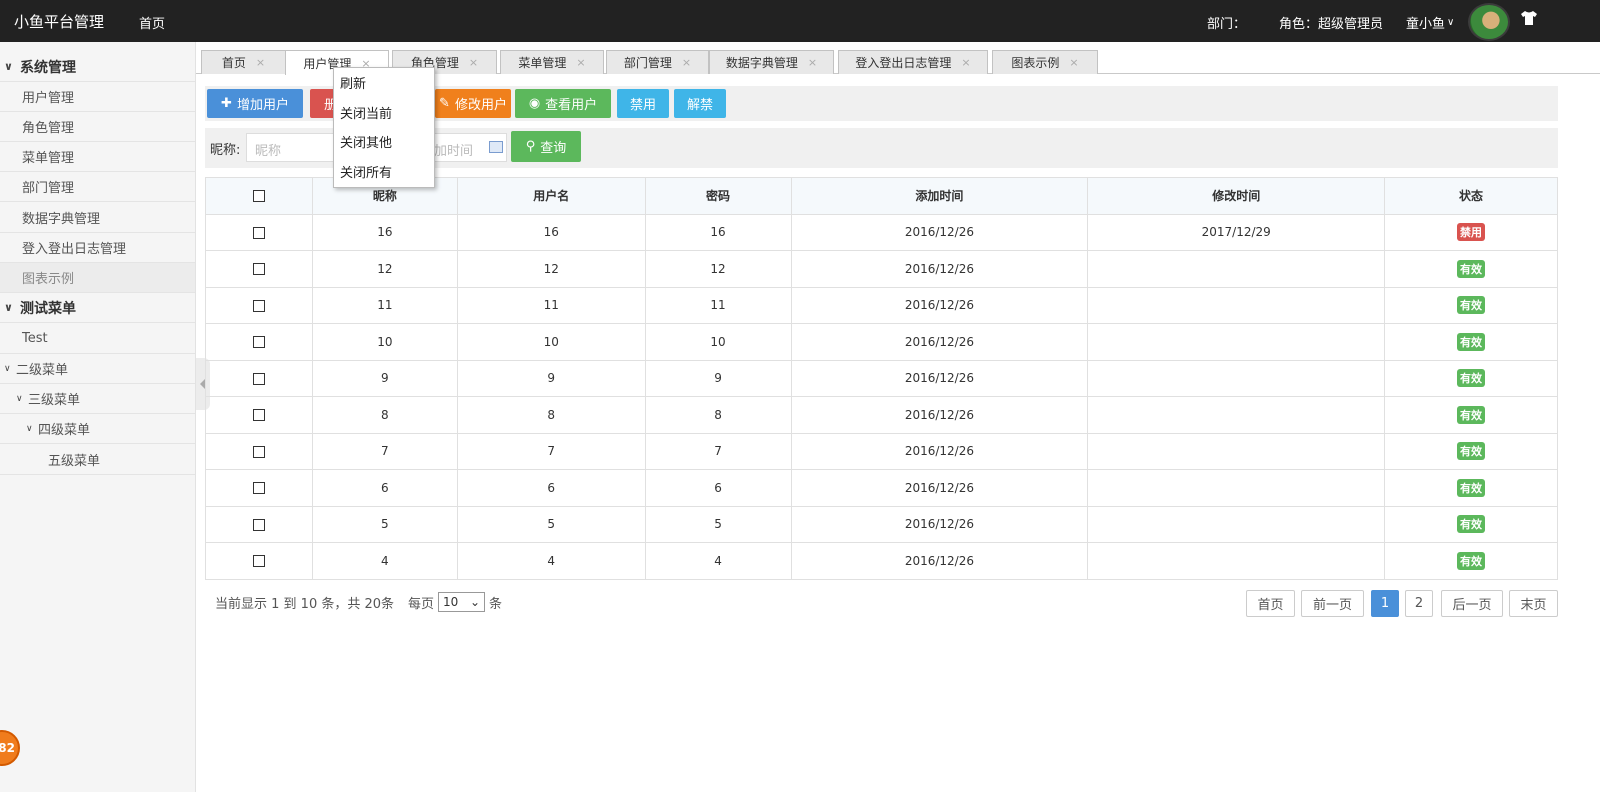 The image size is (1600, 792). I want to click on nickname-input: 昵称, so click(291, 147).